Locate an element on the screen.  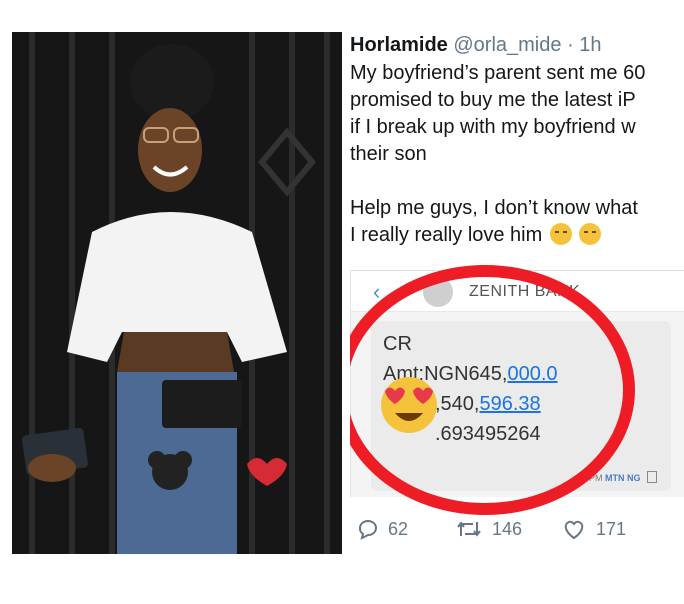
like-count: 171 is located at coordinates (611, 528).